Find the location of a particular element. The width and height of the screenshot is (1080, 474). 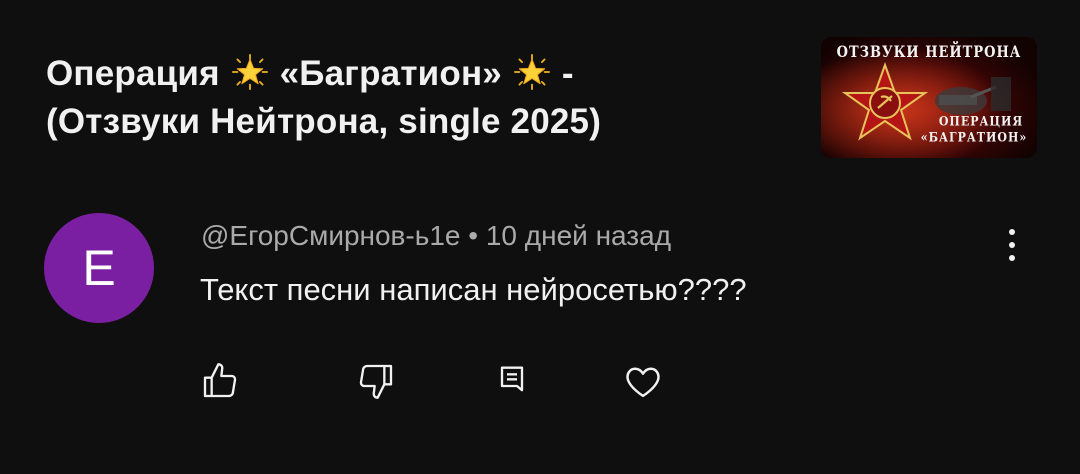

thumb-up-icon is located at coordinates (220, 380).